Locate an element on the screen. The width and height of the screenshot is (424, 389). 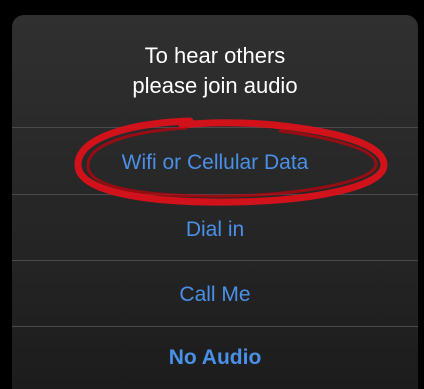
dialog-title-line-2: please join audio is located at coordinates (215, 85).